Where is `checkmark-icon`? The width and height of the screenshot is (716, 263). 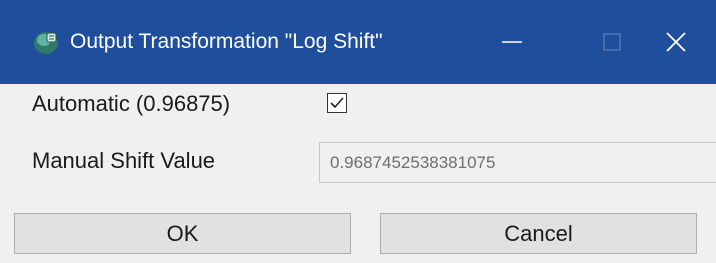
checkmark-icon is located at coordinates (337, 103).